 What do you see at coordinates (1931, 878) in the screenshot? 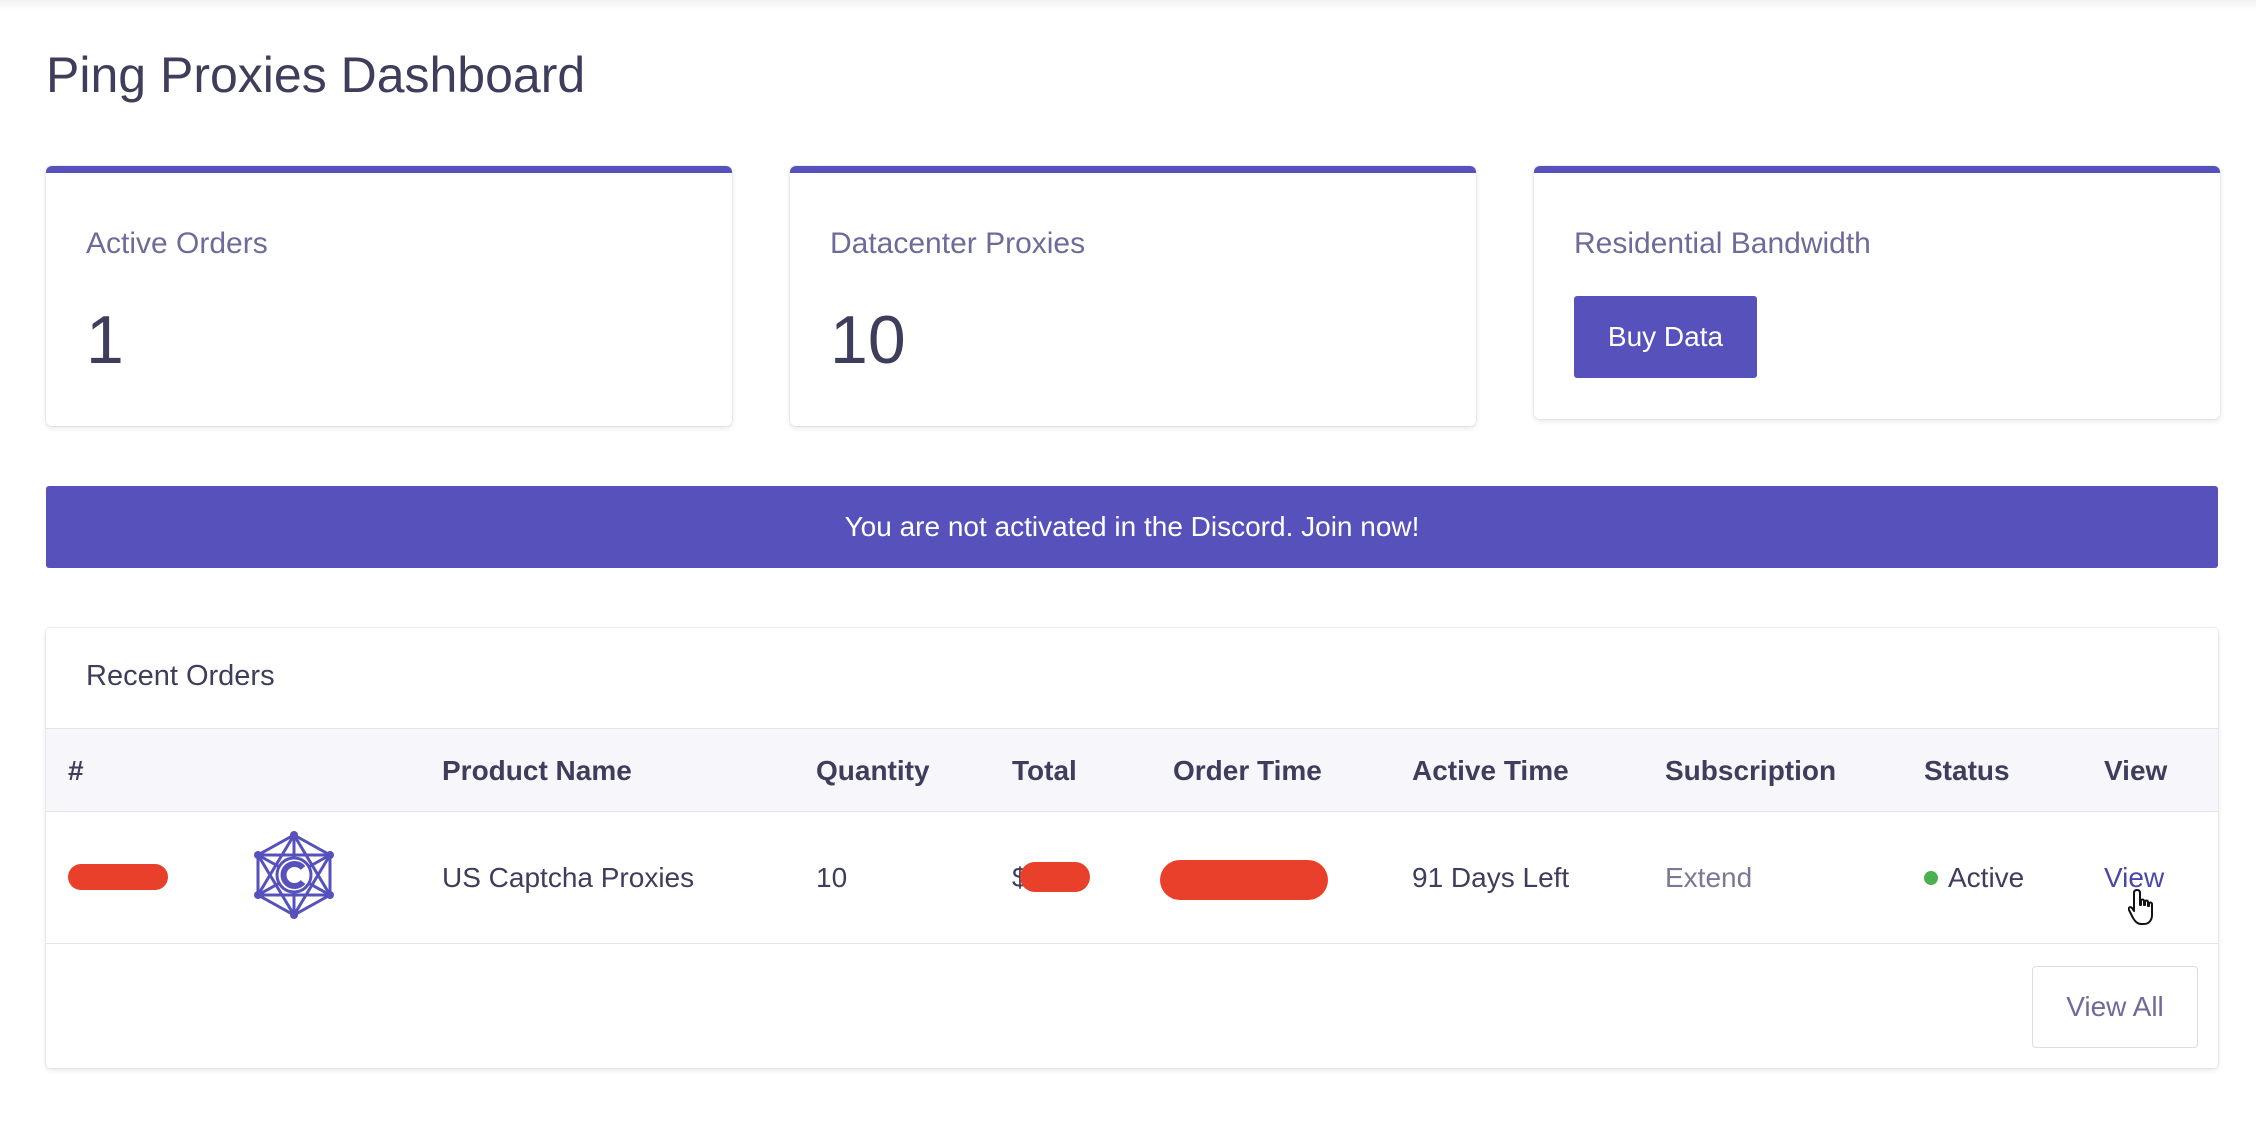
I see `status-dot-icon` at bounding box center [1931, 878].